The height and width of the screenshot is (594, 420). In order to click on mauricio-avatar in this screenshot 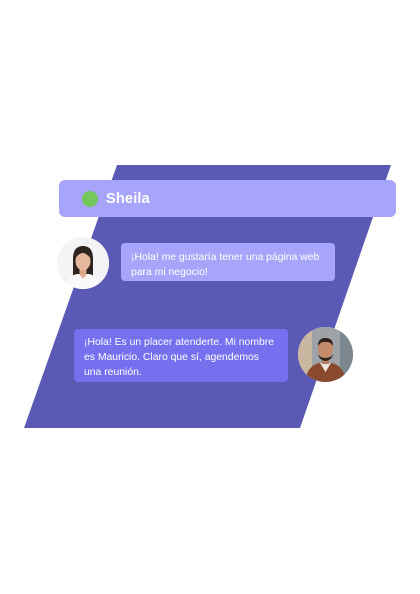, I will do `click(325, 354)`.